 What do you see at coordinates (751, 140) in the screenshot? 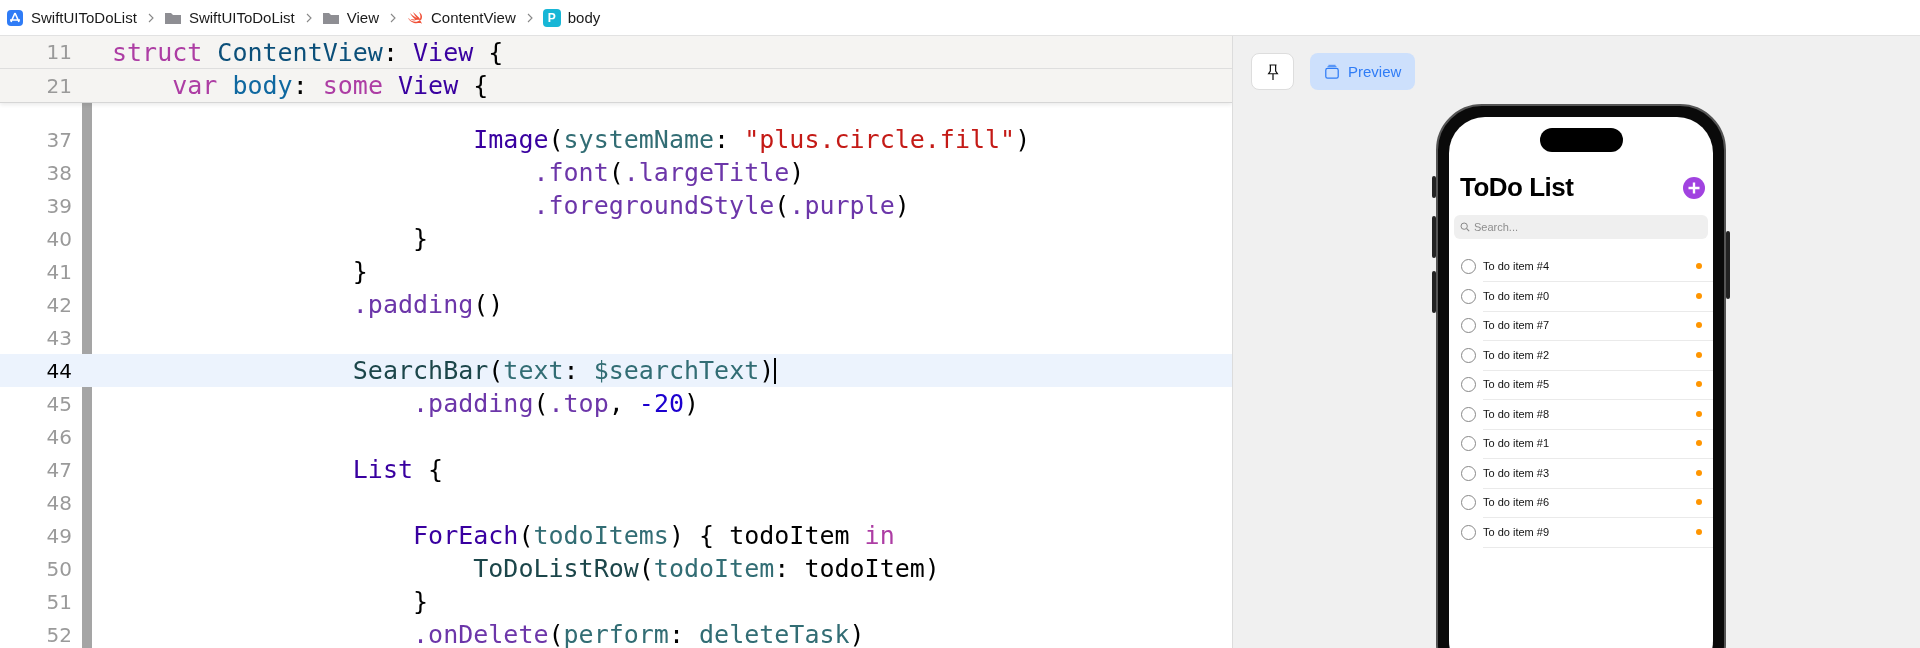
I see `code-line: Image(systemName: "plus.circle.fill")` at bounding box center [751, 140].